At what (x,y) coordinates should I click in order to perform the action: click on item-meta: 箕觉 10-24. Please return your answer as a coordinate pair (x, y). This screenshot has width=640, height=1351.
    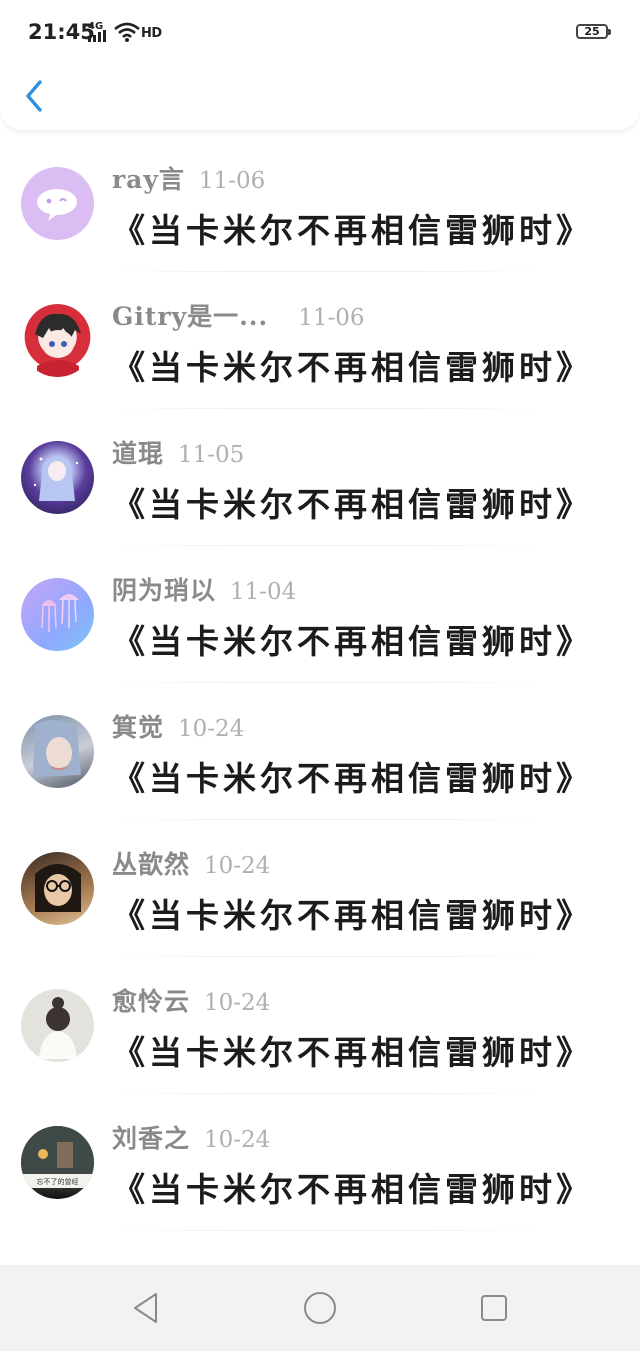
    Looking at the image, I should click on (178, 725).